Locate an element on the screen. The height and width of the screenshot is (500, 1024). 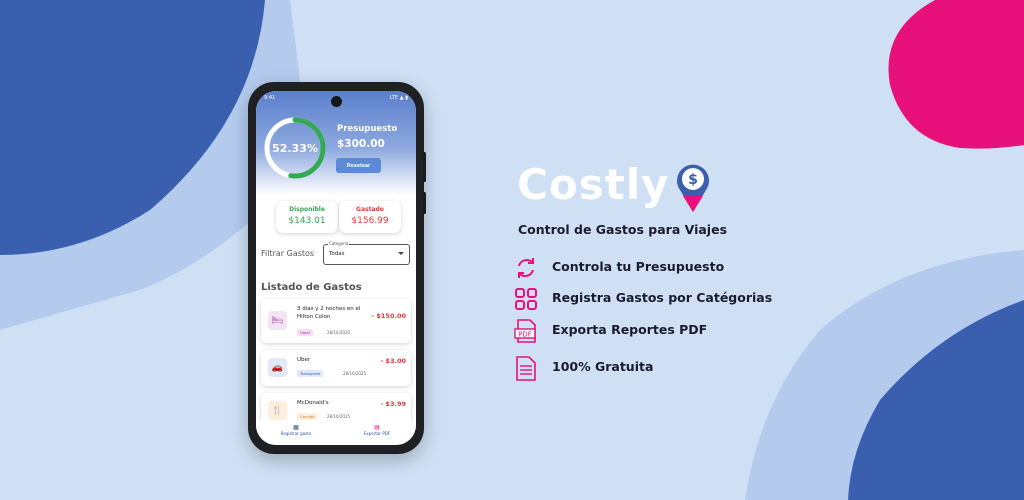
spent-value: $156.99 is located at coordinates (370, 221).